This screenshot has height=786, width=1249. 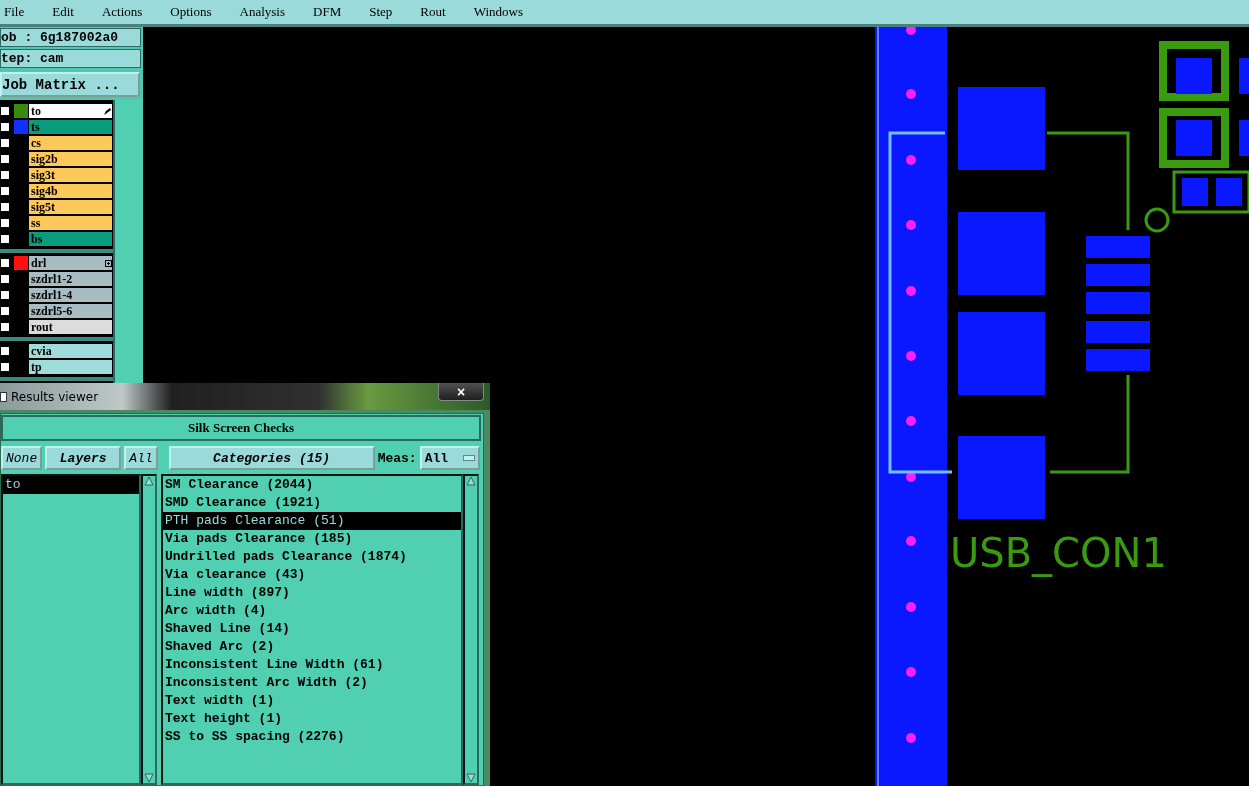 What do you see at coordinates (312, 557) in the screenshot?
I see `category-item: Undrilled pads Clearance (1874)` at bounding box center [312, 557].